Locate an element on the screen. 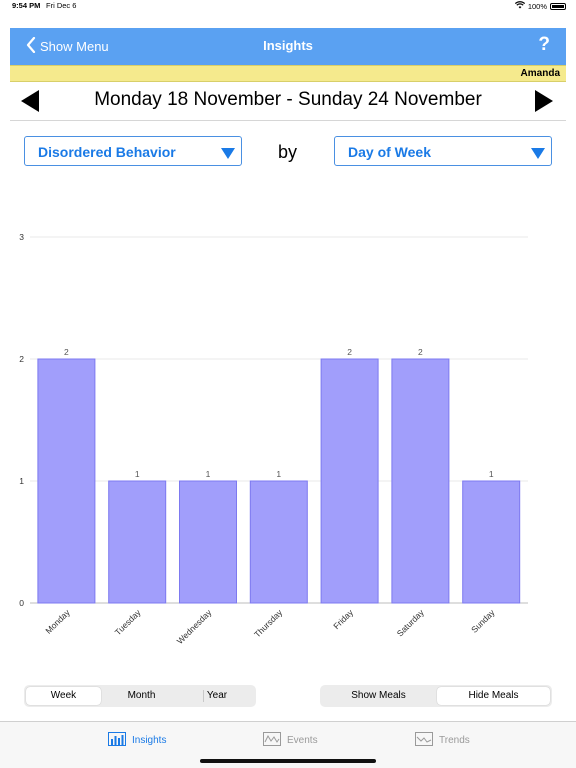  tab-trends: Trends is located at coordinates (442, 740).